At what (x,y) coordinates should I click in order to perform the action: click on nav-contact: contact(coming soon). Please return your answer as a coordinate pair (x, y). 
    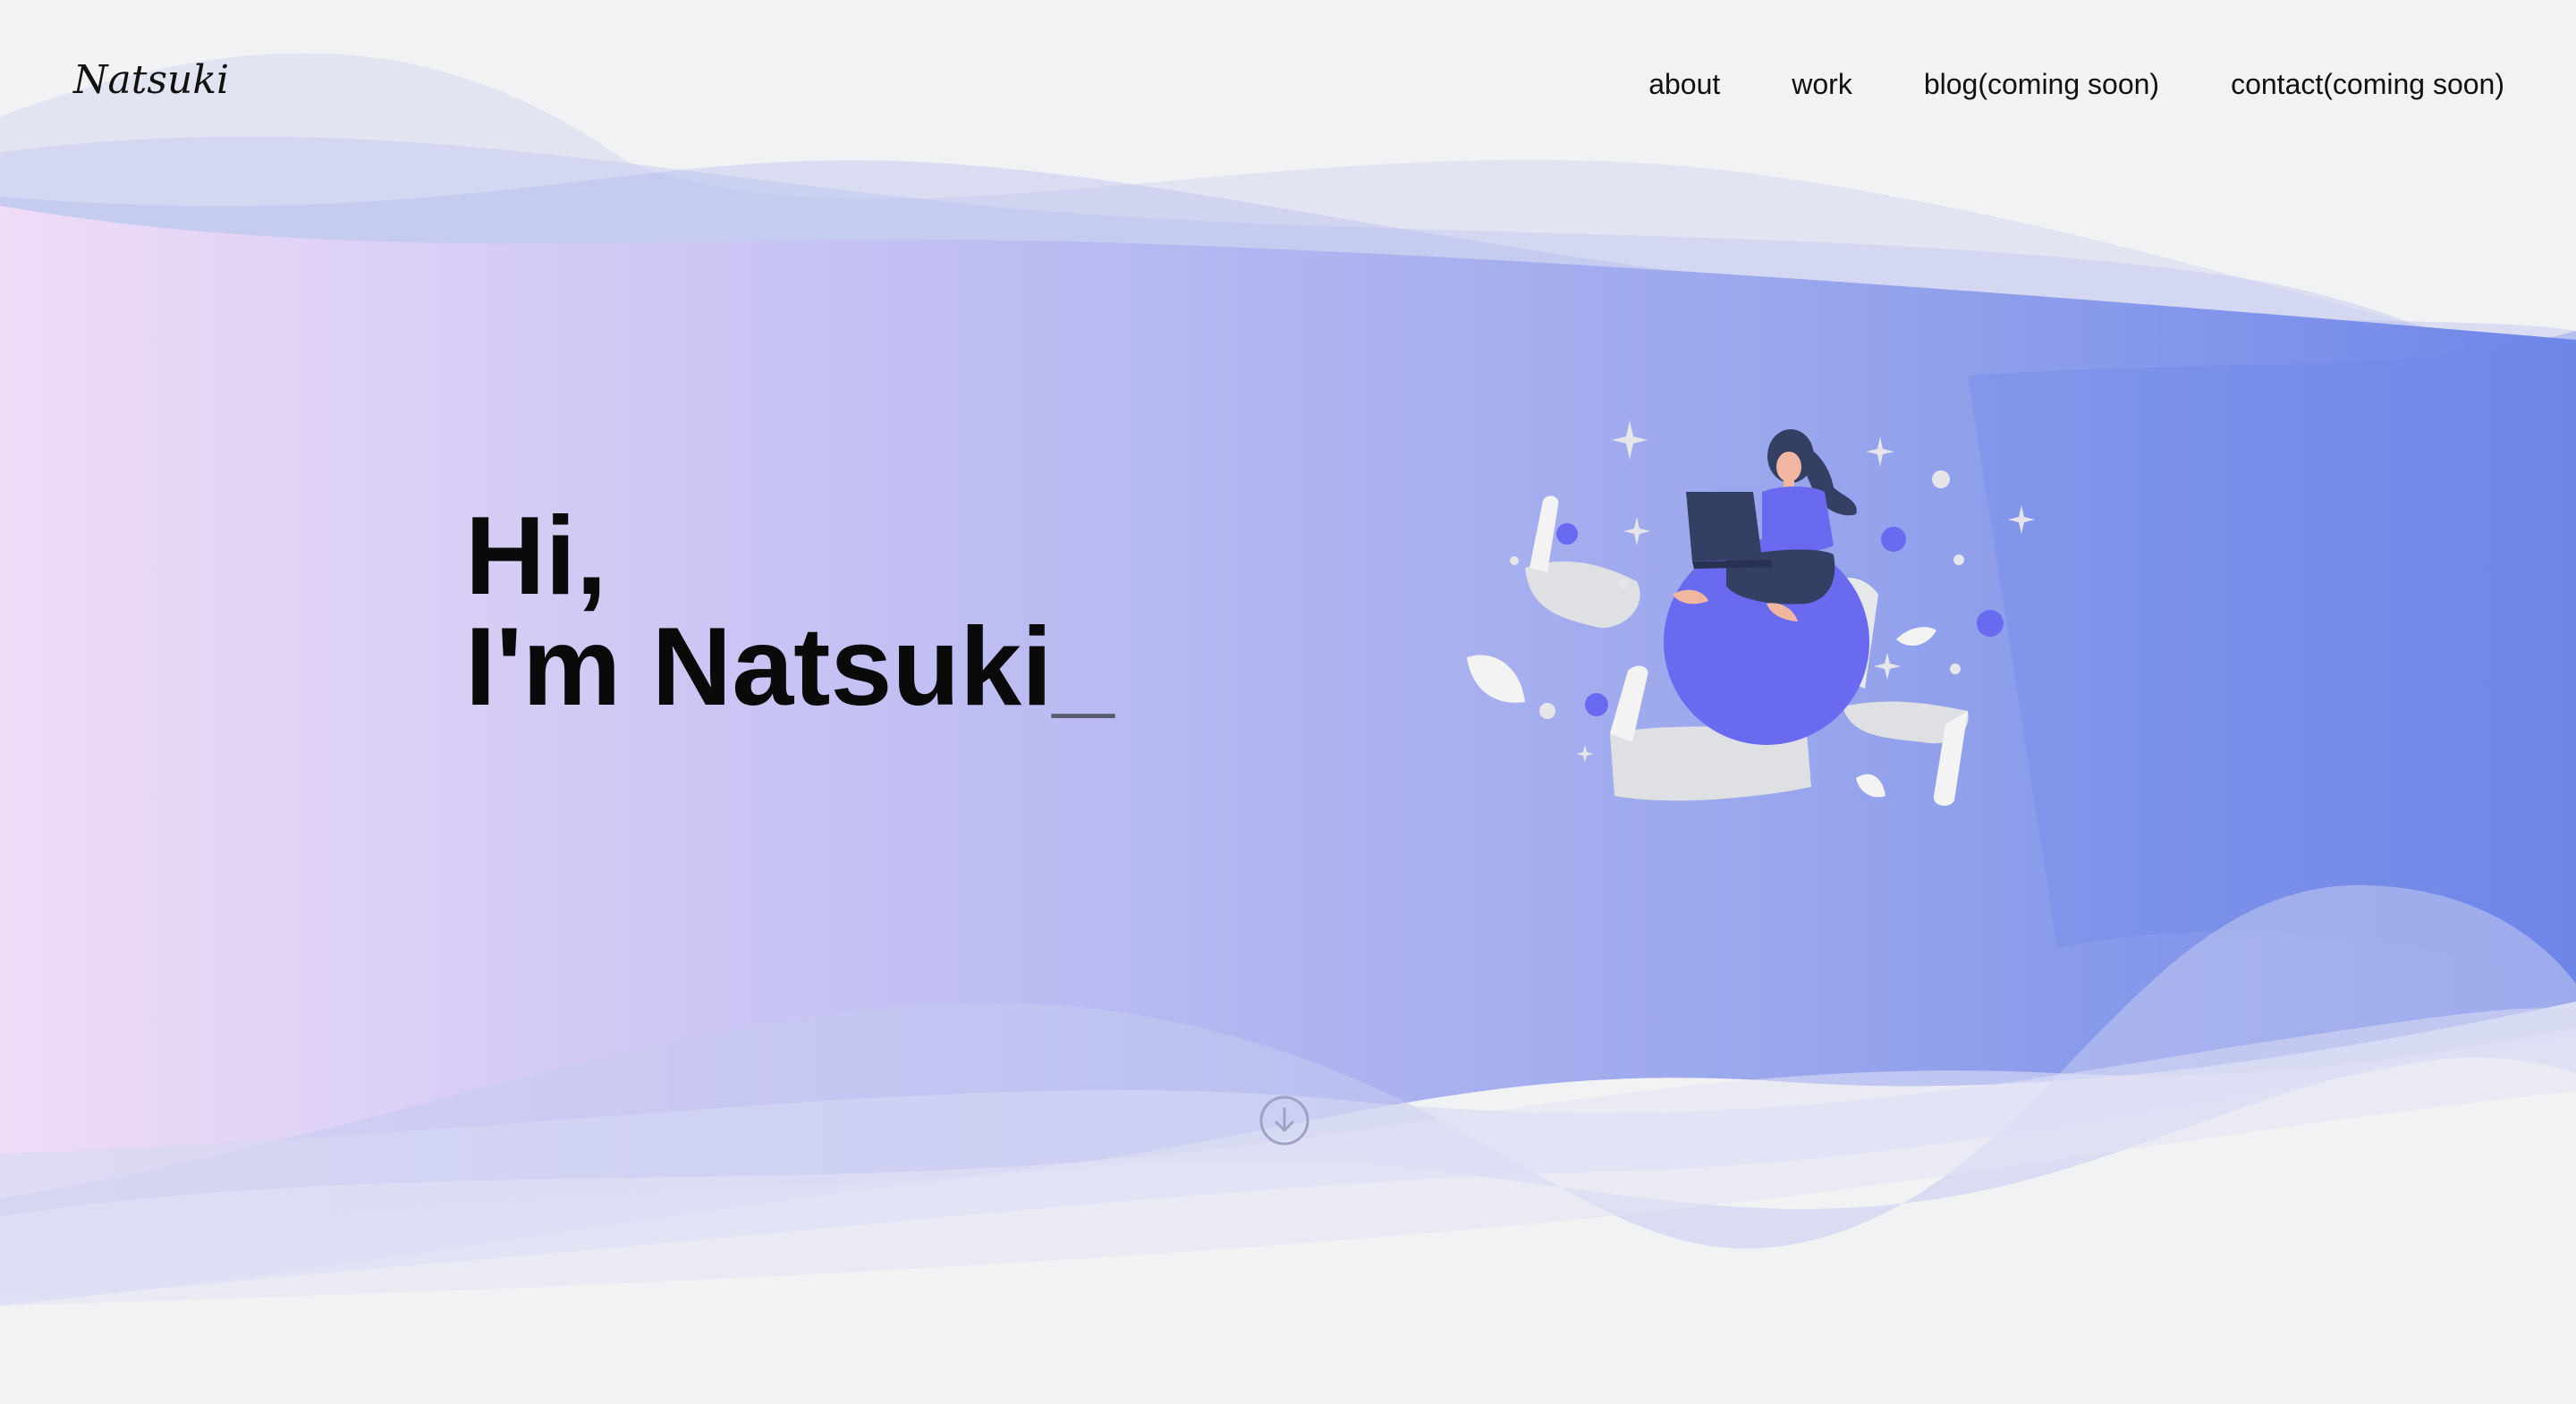
    Looking at the image, I should click on (2367, 85).